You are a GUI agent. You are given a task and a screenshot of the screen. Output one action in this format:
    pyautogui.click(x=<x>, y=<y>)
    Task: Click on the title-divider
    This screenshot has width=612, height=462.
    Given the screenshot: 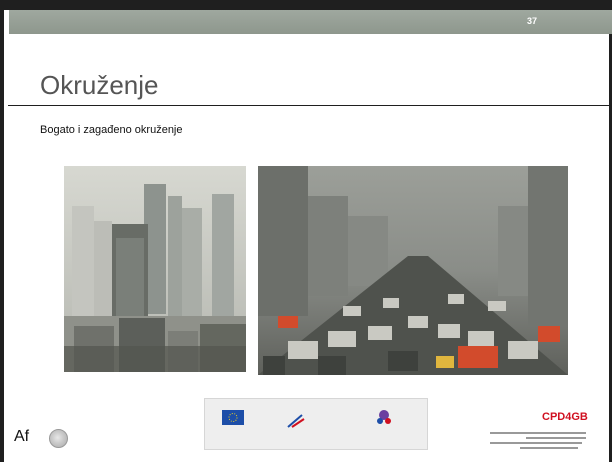 What is the action you would take?
    pyautogui.click(x=310, y=105)
    